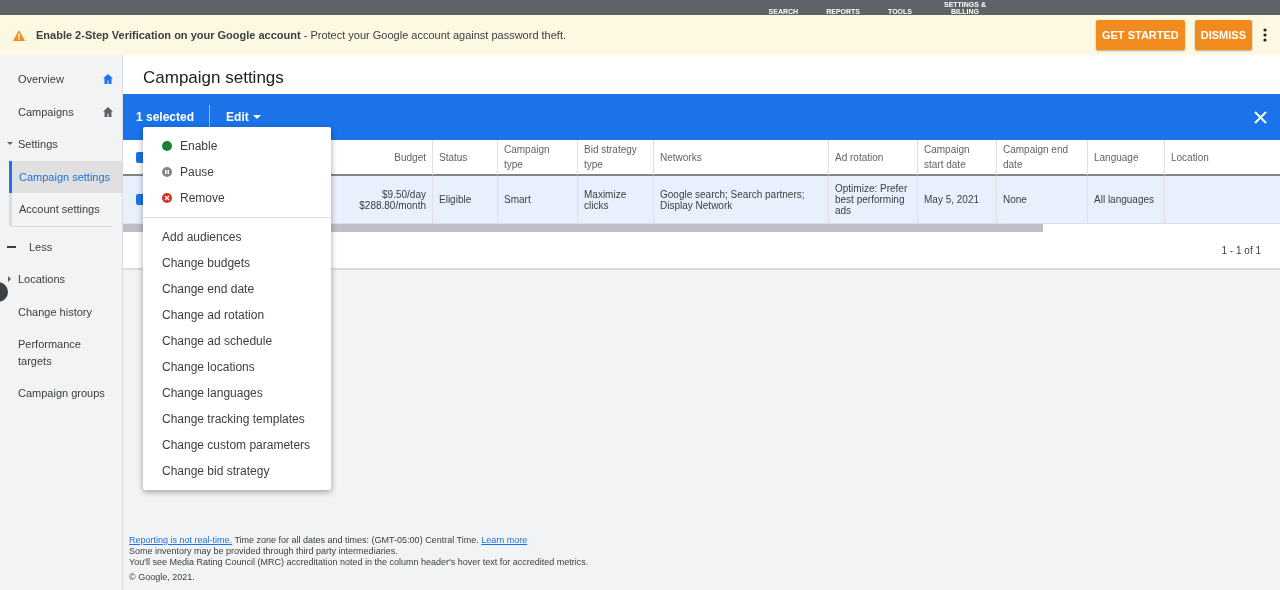 The height and width of the screenshot is (590, 1280). Describe the element at coordinates (455, 199) in the screenshot. I see `table-cell: Eligible` at that location.